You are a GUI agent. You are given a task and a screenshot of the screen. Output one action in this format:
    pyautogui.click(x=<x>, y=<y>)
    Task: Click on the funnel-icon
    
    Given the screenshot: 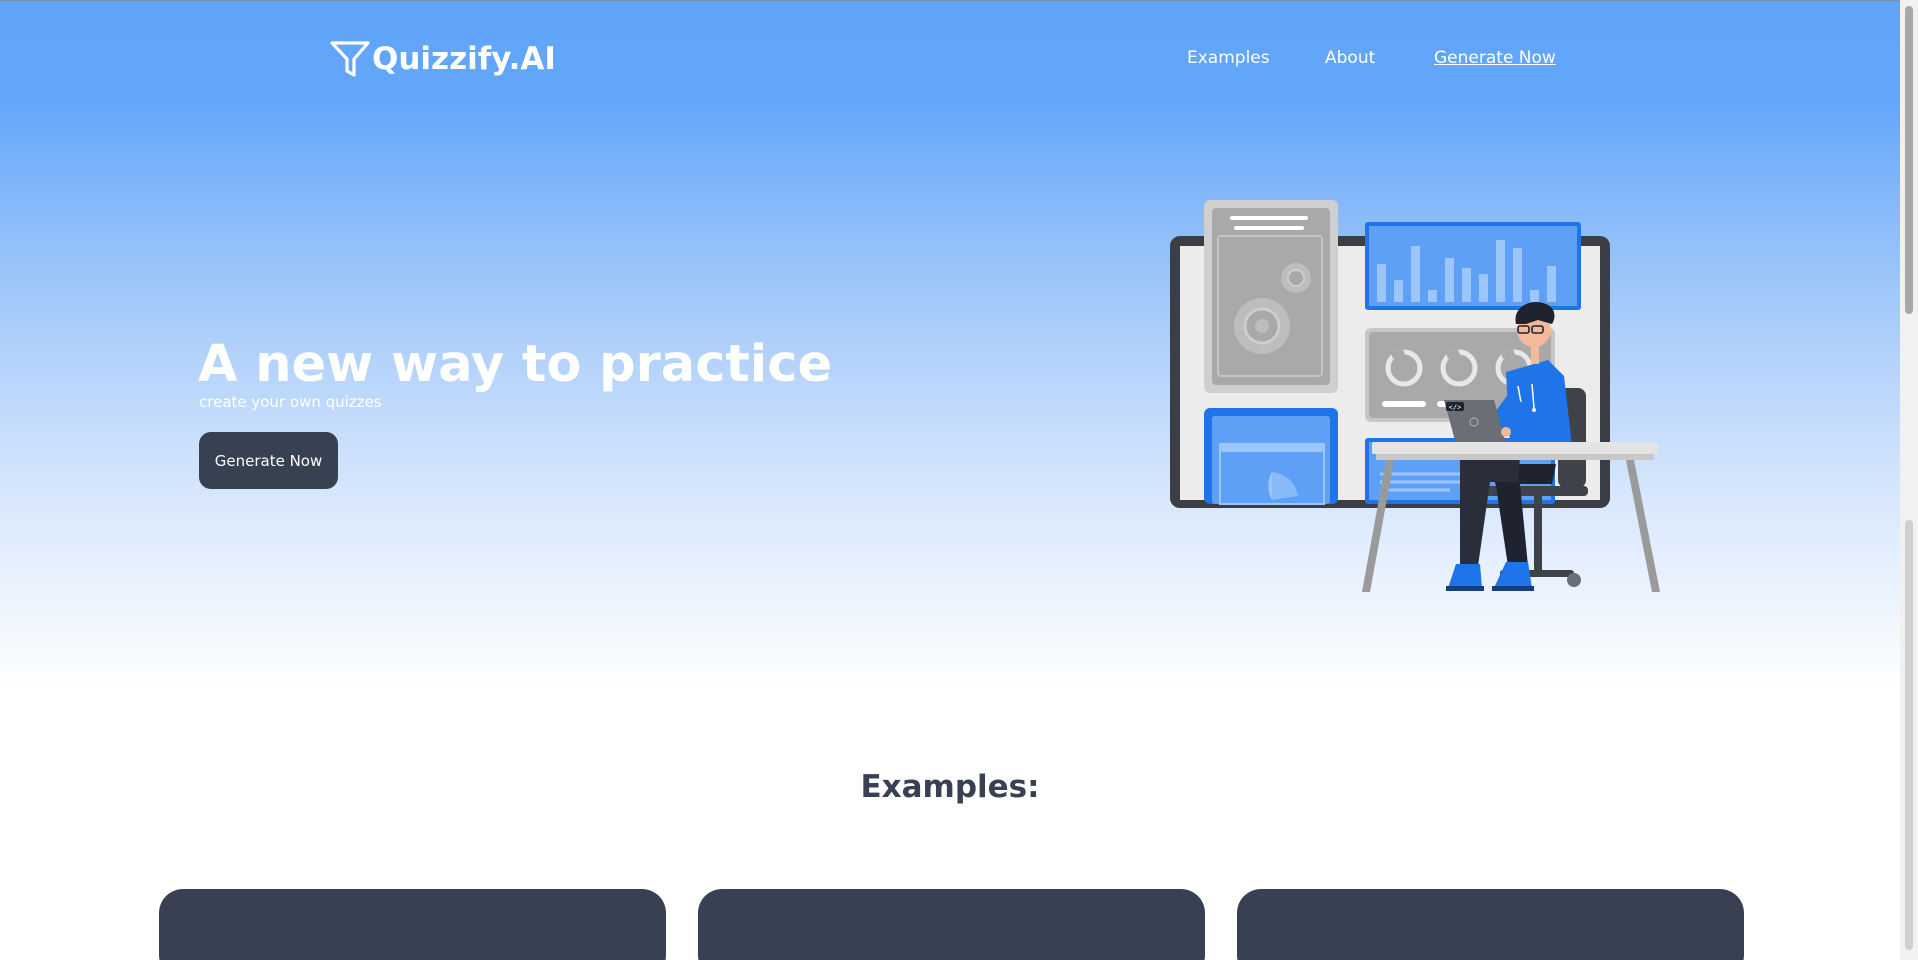 What is the action you would take?
    pyautogui.click(x=350, y=59)
    